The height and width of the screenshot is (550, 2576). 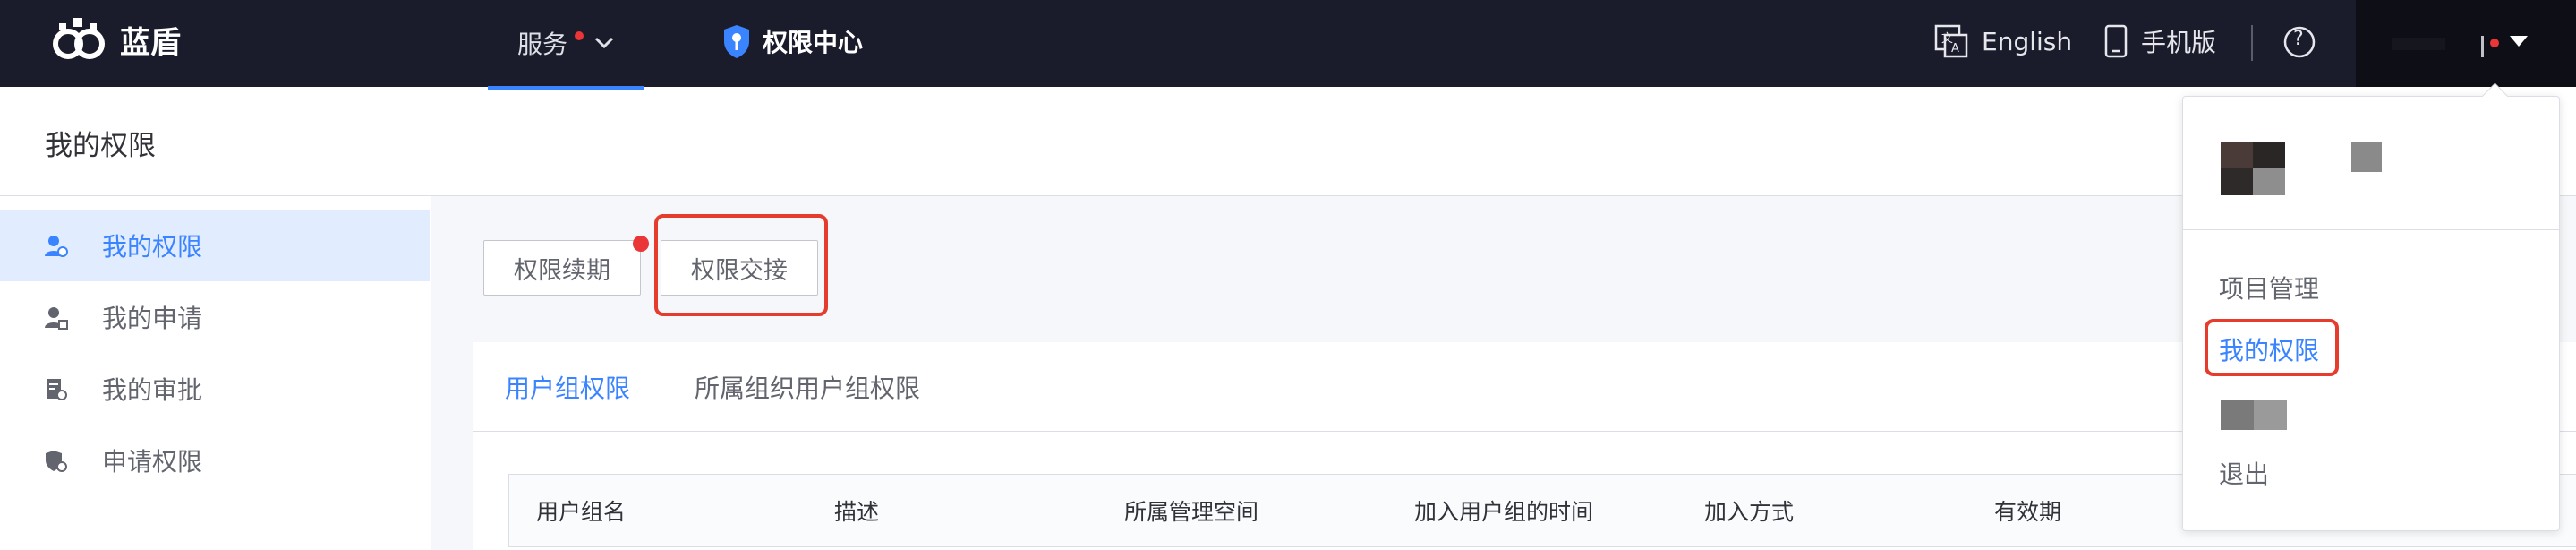 What do you see at coordinates (1951, 41) in the screenshot?
I see `translate-icon: 文 A` at bounding box center [1951, 41].